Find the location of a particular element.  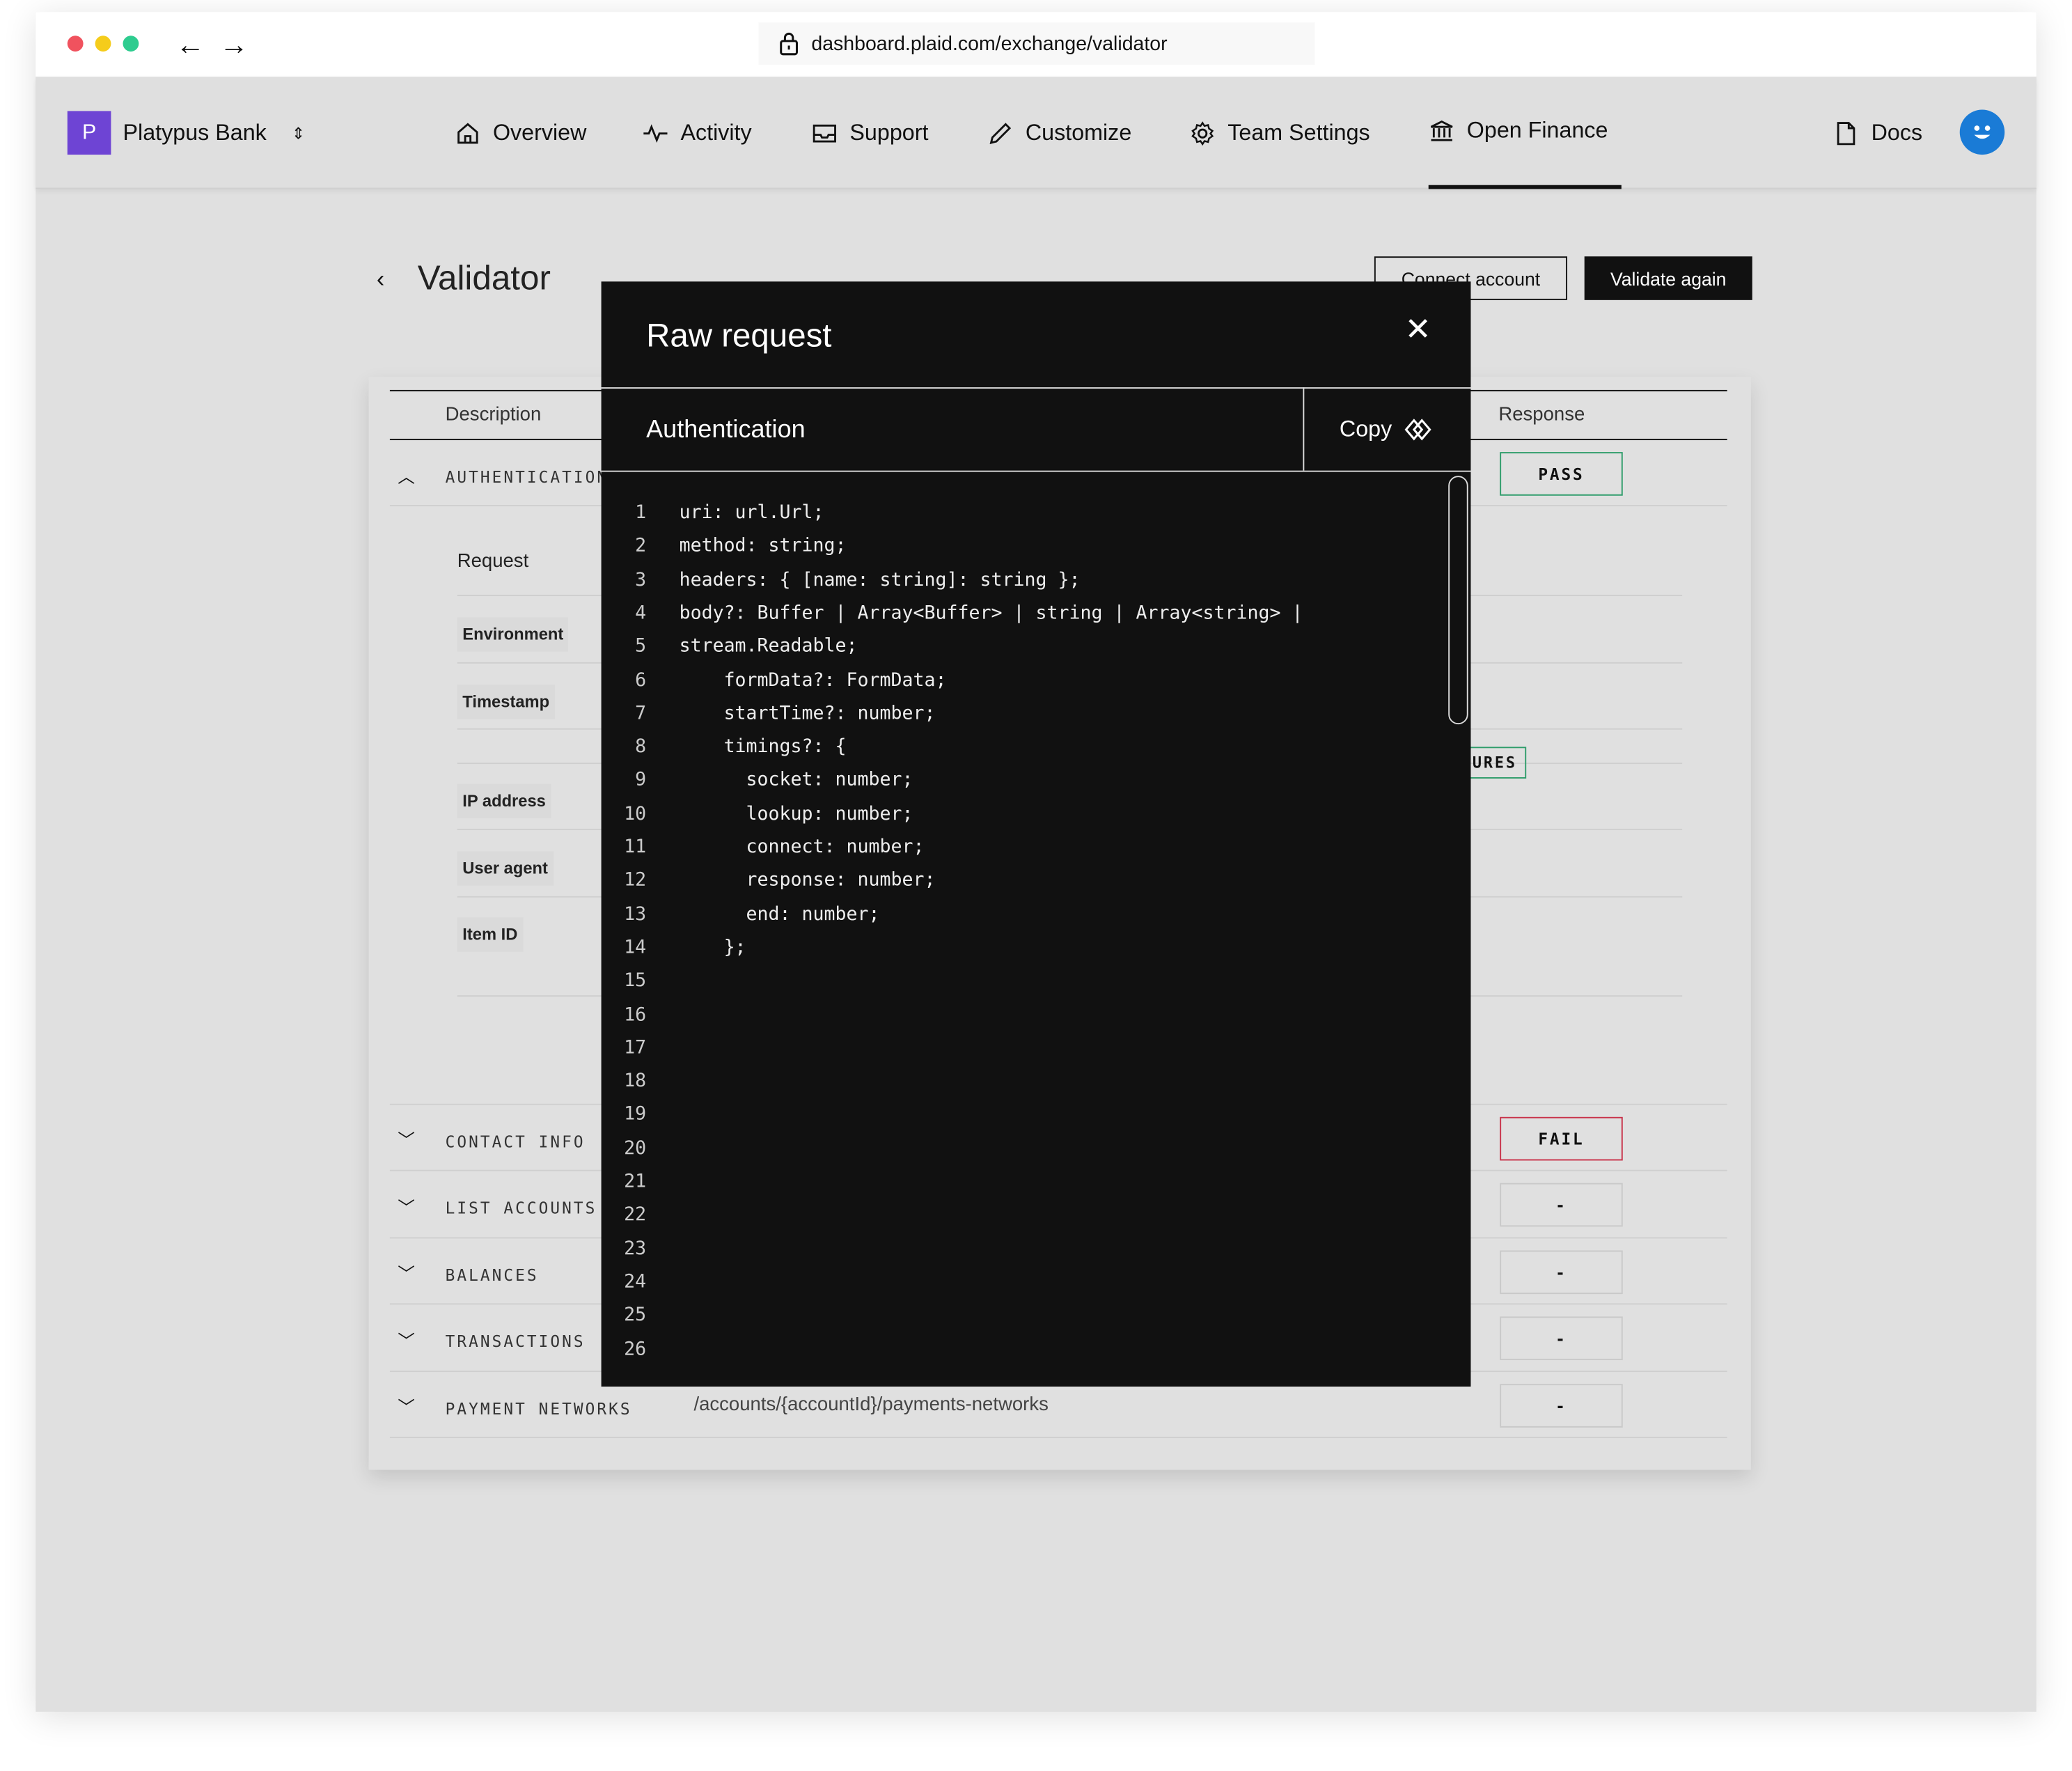

line-number: 4 is located at coordinates (641, 613).